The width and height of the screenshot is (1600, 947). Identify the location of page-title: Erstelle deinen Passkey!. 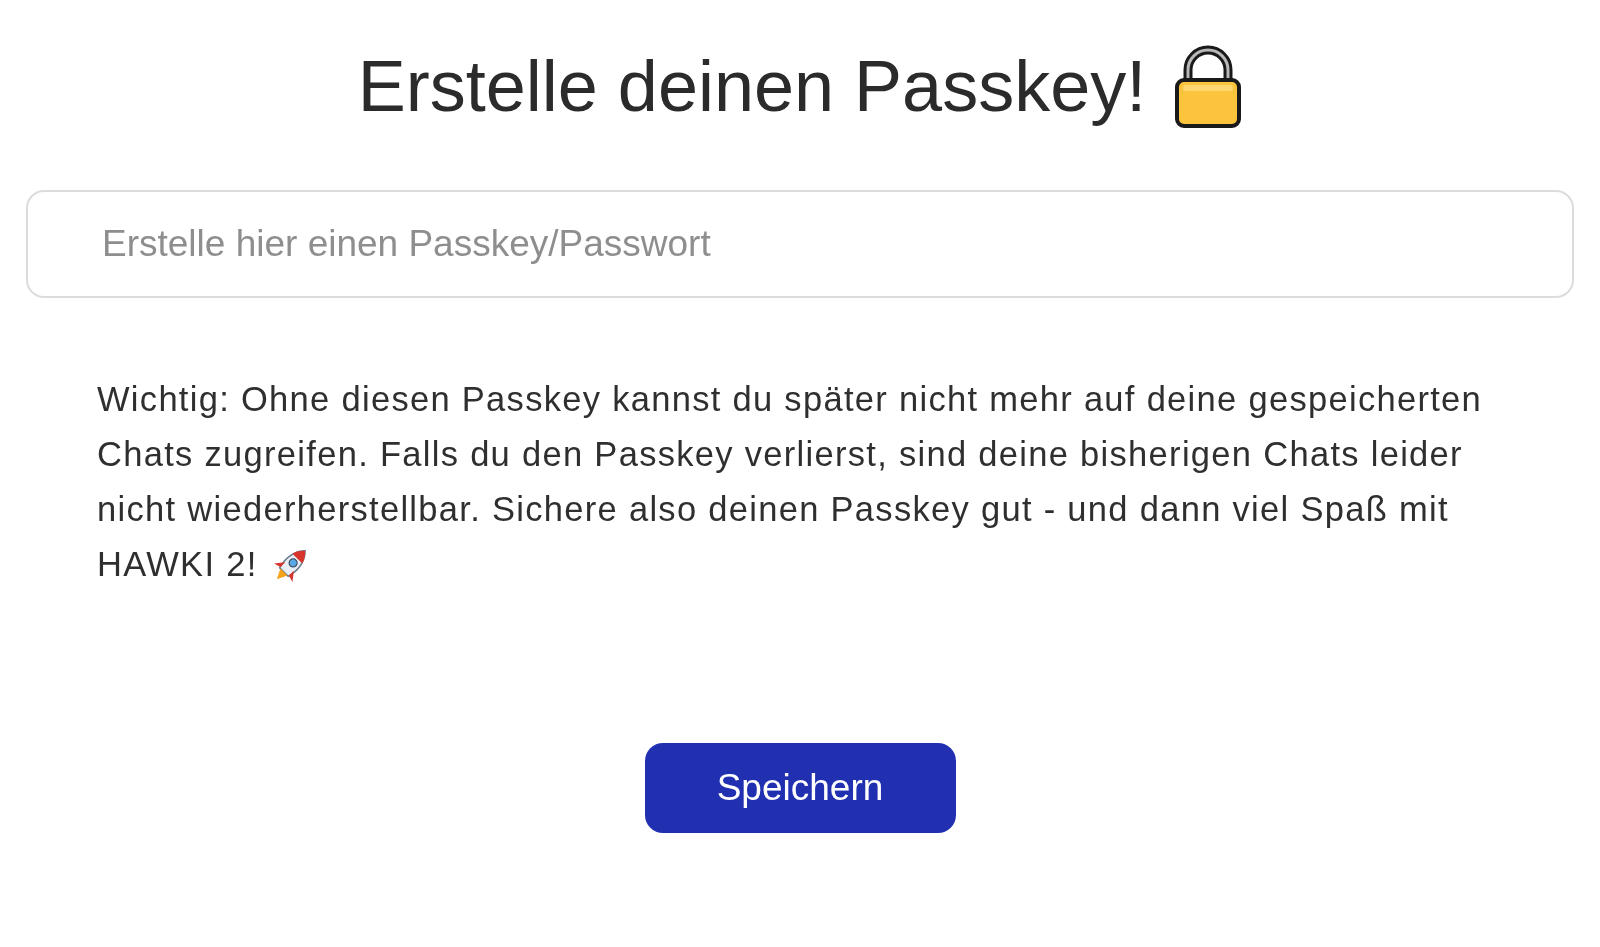
(752, 86).